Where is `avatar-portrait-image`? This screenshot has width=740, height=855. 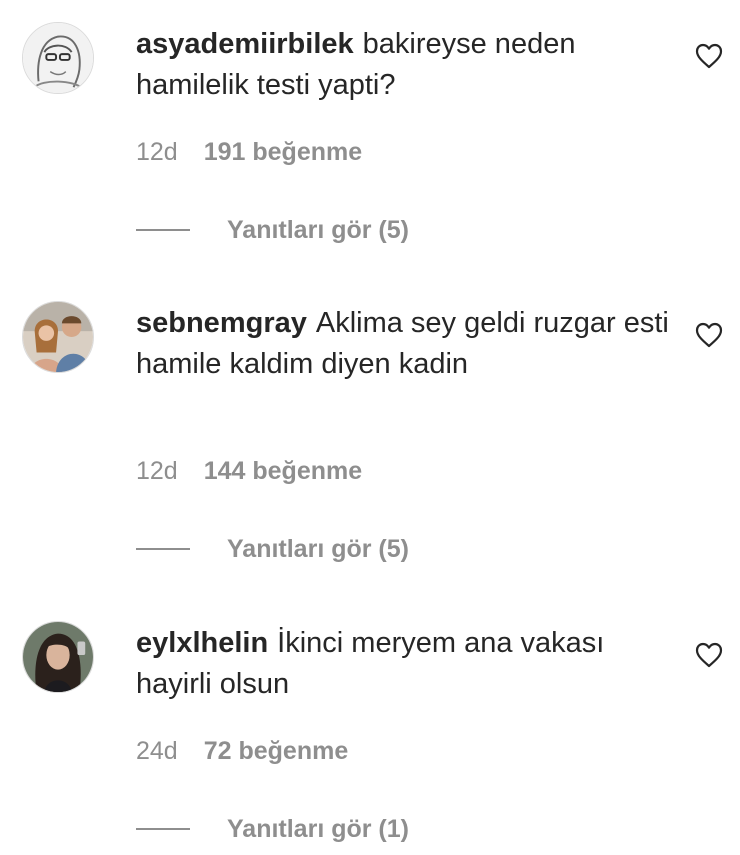 avatar-portrait-image is located at coordinates (58, 657).